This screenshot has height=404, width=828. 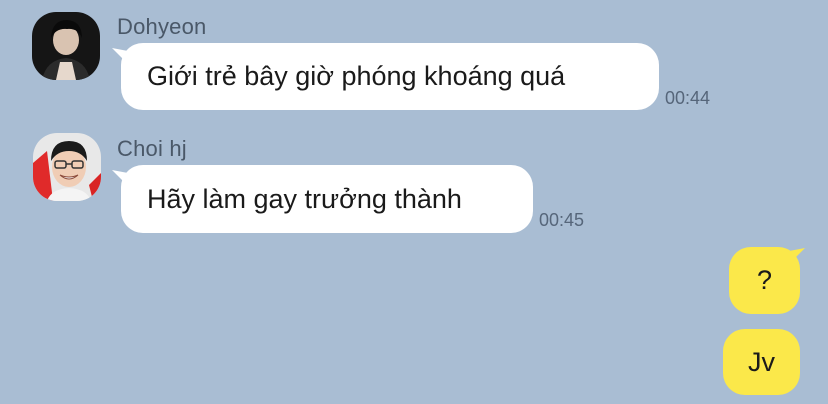 I want to click on smiling-glasses-portrait-icon, so click(x=67, y=167).